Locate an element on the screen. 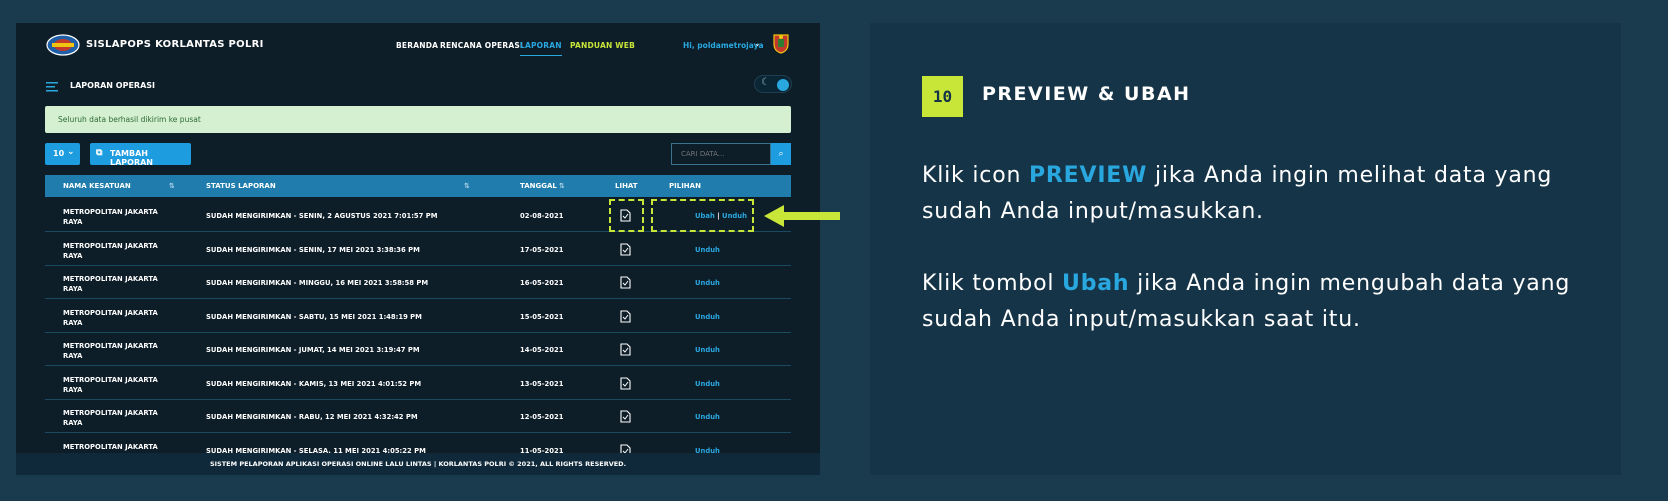  success-alert: Seluruh data berhasil dikirim ke pusat is located at coordinates (418, 119).